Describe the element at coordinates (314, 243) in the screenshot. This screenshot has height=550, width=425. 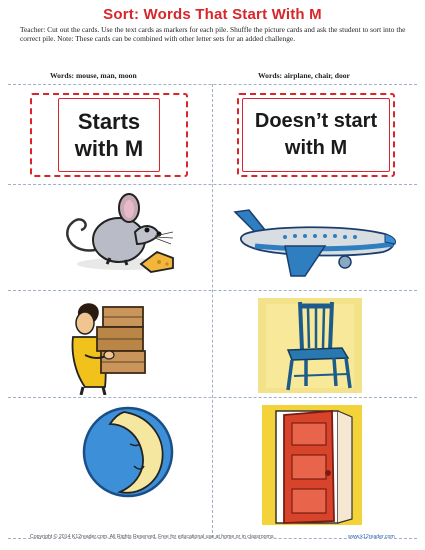
I see `airplane-picture` at that location.